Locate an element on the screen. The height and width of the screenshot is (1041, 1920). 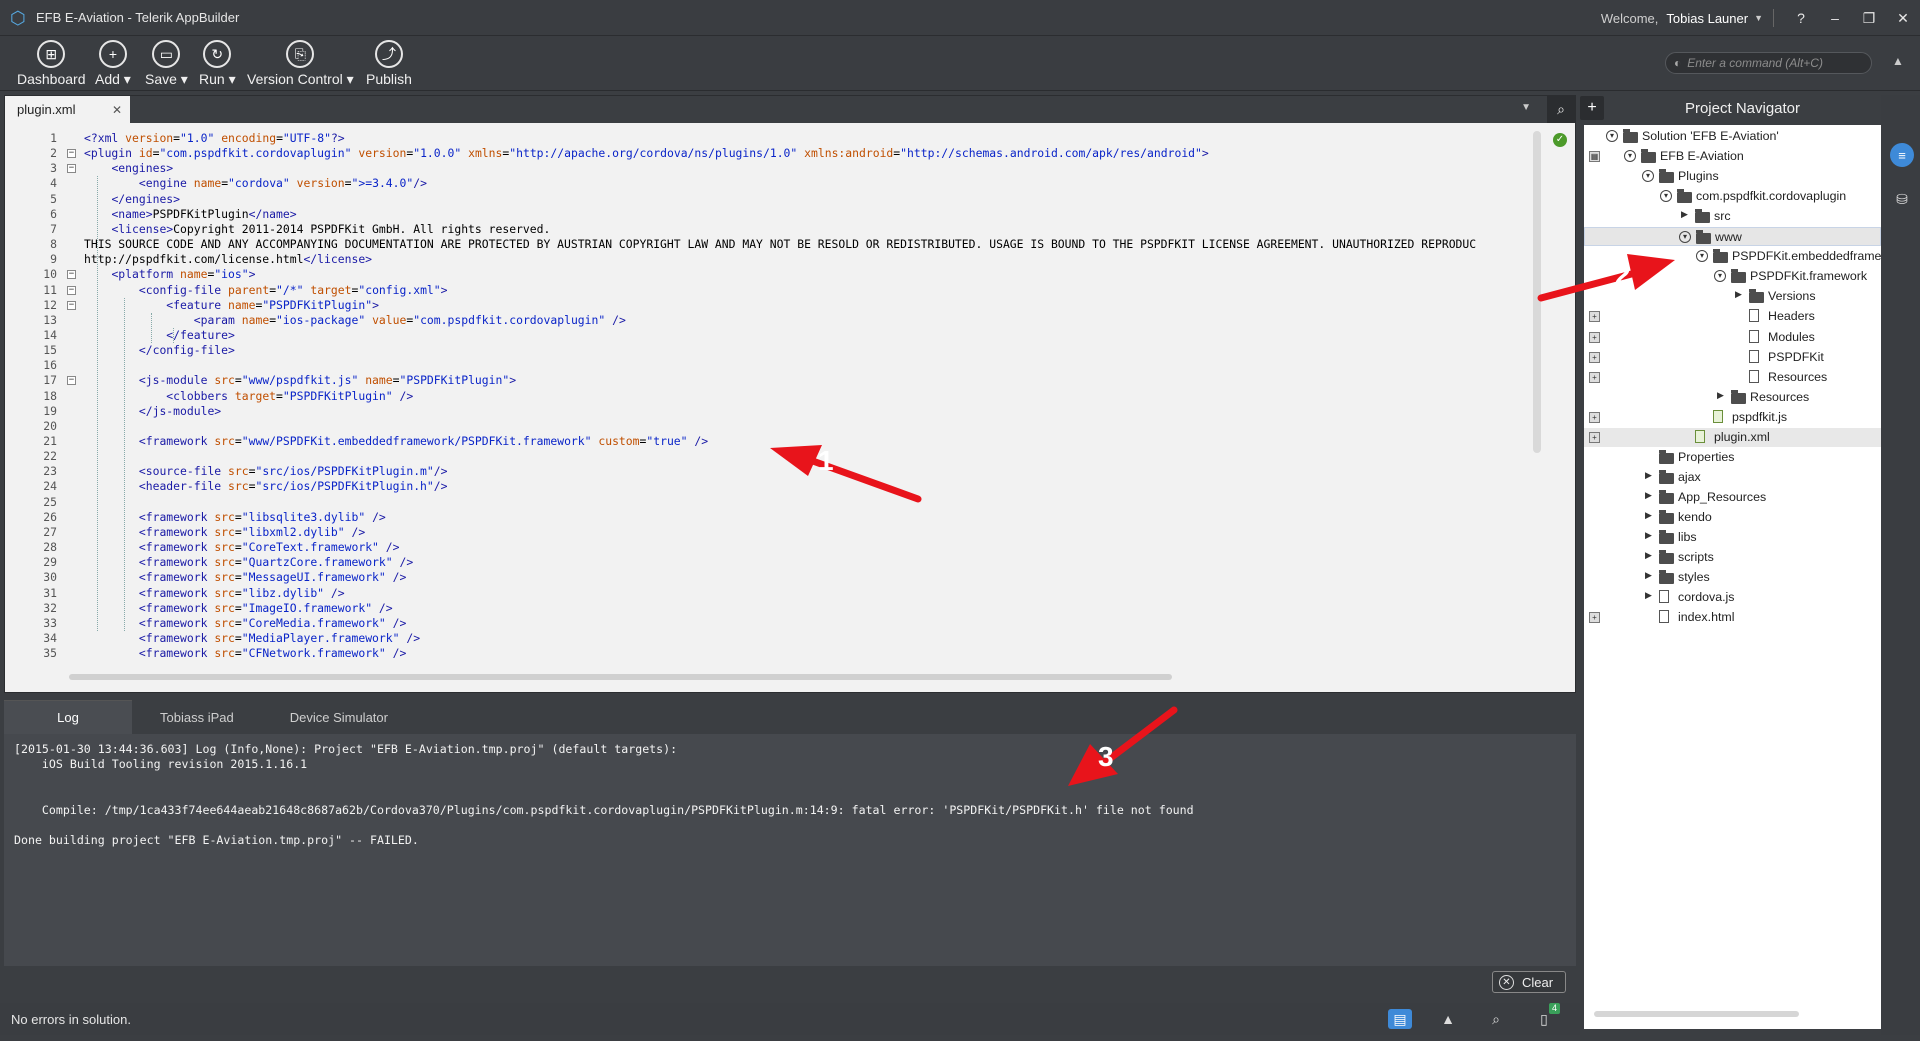
tree-item: ▶ App_Resources is located at coordinates (1732, 497).